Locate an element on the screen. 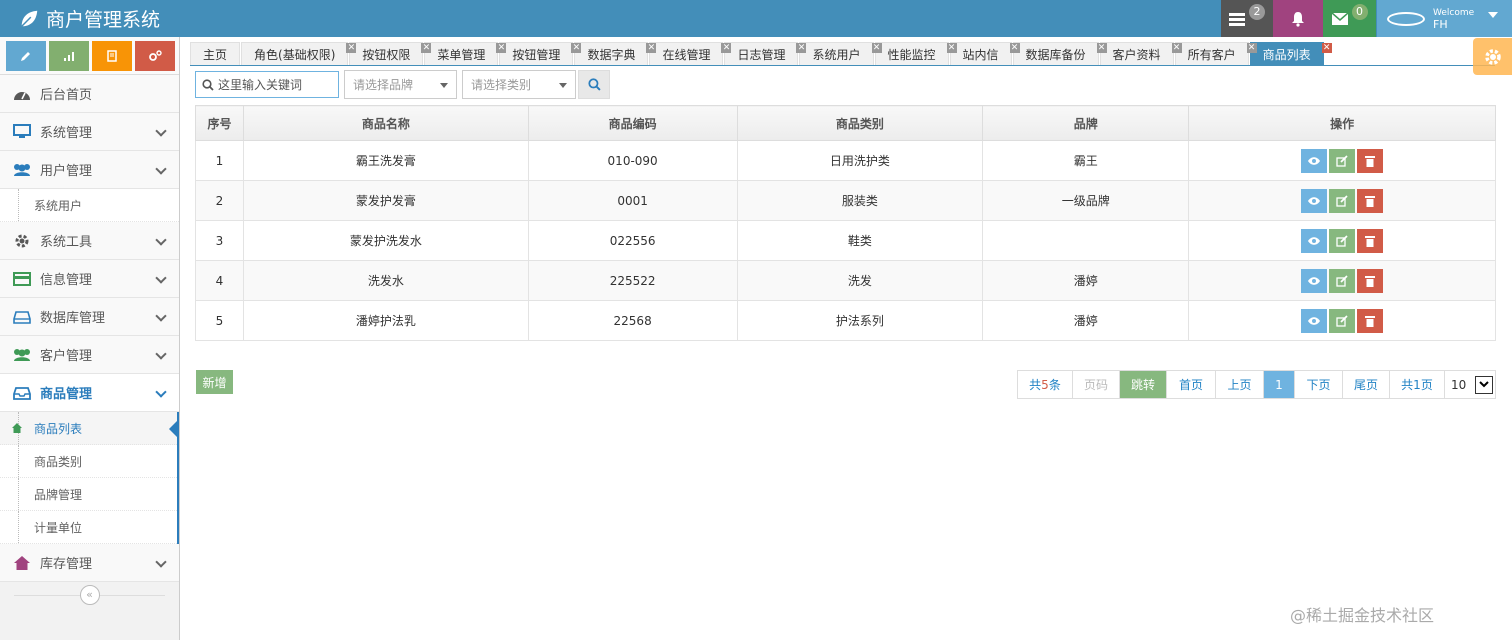 Image resolution: width=1512 pixels, height=640 pixels. sidebar-item-system: 系统管理 is located at coordinates (89, 132).